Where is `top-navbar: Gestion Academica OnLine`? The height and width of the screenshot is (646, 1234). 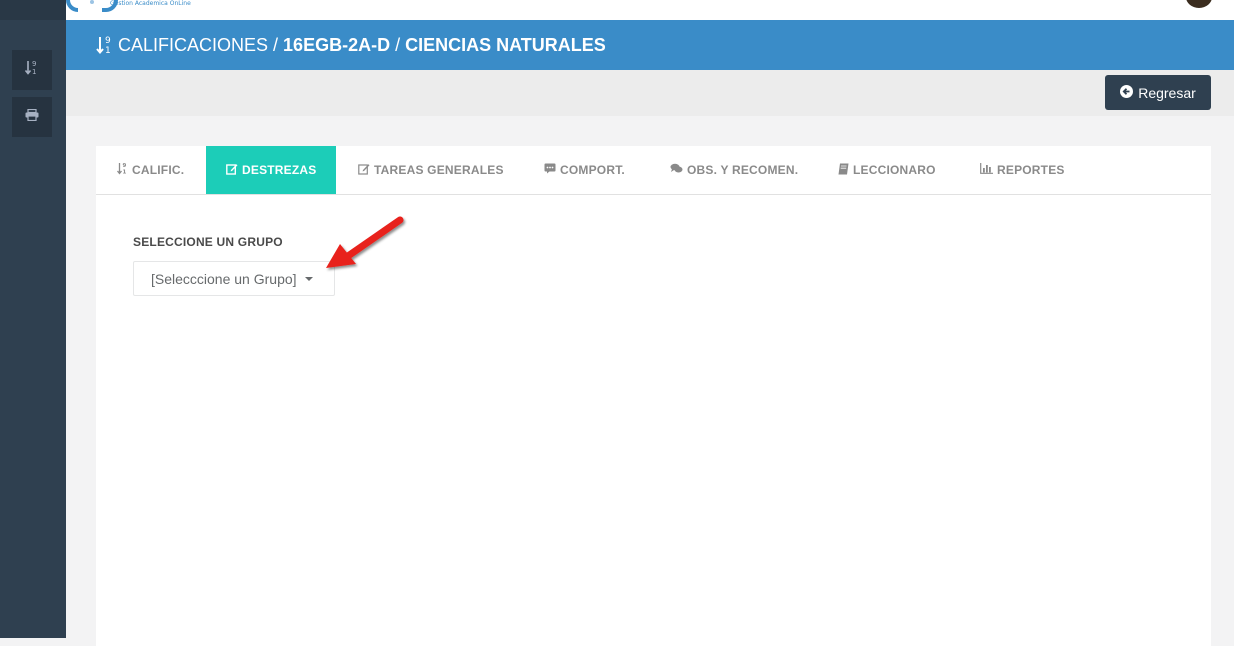 top-navbar: Gestion Academica OnLine is located at coordinates (650, 10).